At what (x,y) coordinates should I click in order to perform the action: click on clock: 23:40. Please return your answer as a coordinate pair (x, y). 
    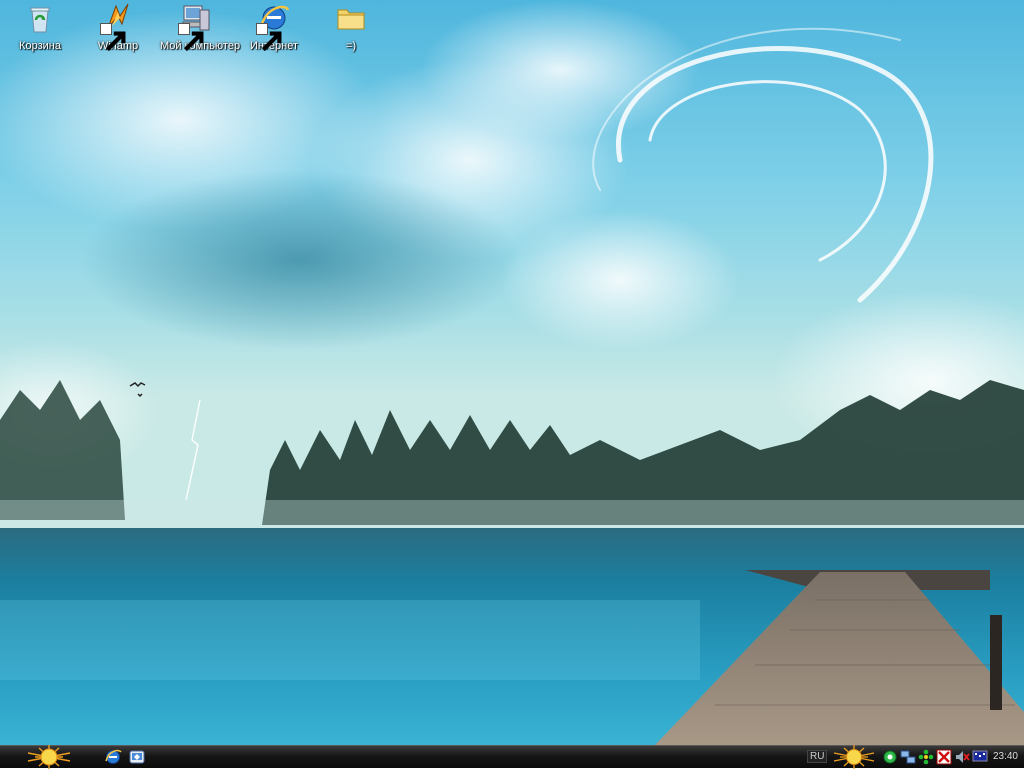
    Looking at the image, I should click on (1005, 756).